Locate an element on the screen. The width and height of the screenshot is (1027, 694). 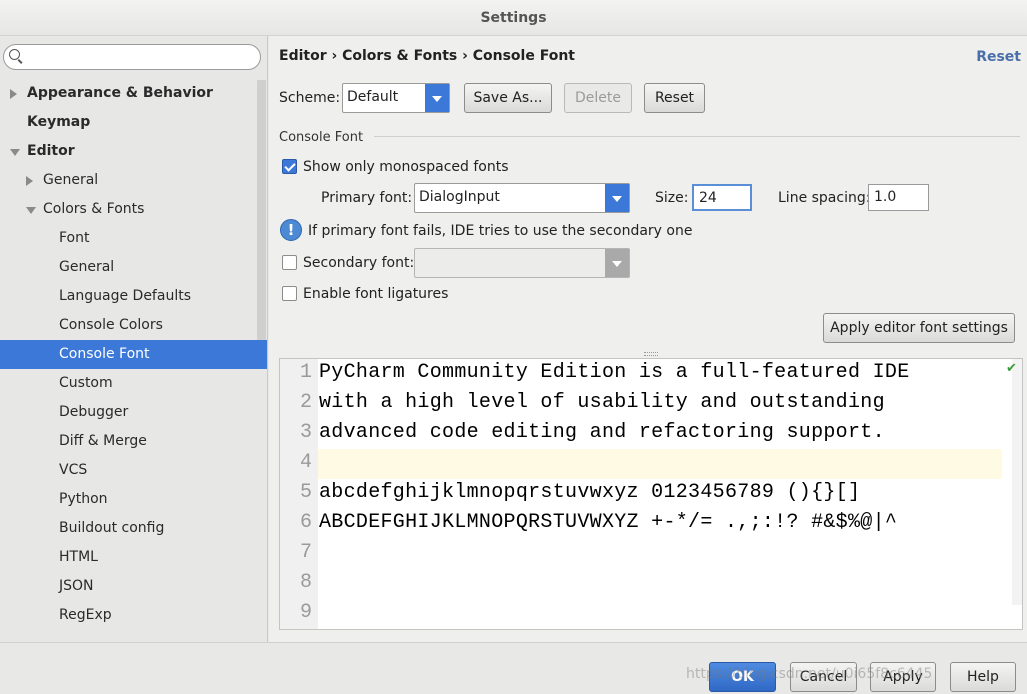
sidebar-item: Appearance & Behavior is located at coordinates (133, 93).